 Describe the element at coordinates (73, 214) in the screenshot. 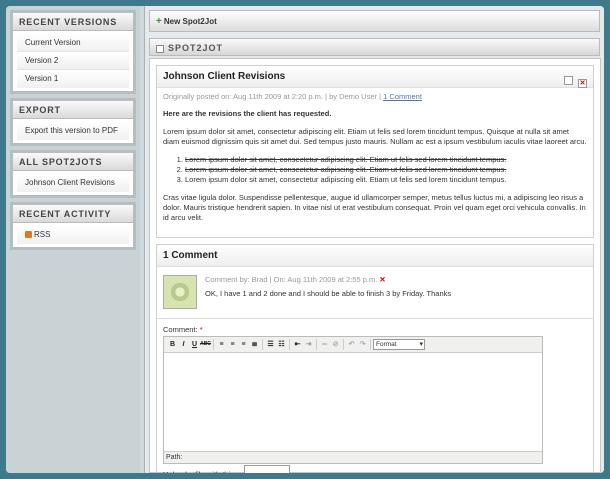

I see `recent-activity-heading: RECENT ACTIVITY` at that location.